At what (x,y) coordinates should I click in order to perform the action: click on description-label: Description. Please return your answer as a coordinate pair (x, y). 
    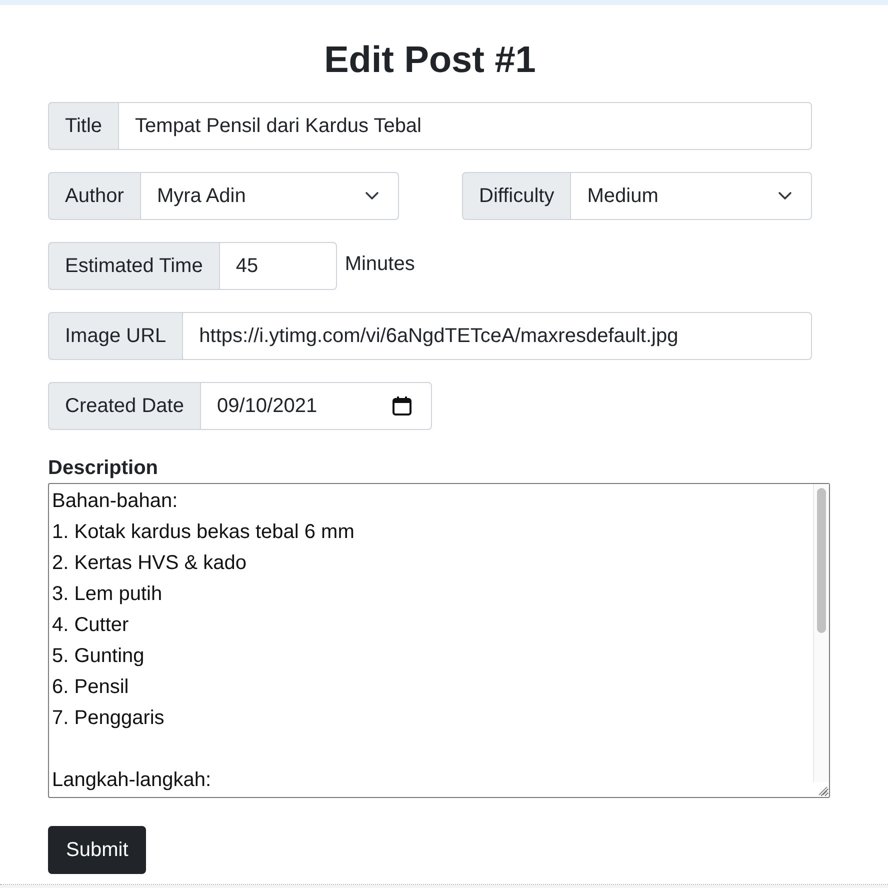
    Looking at the image, I should click on (103, 468).